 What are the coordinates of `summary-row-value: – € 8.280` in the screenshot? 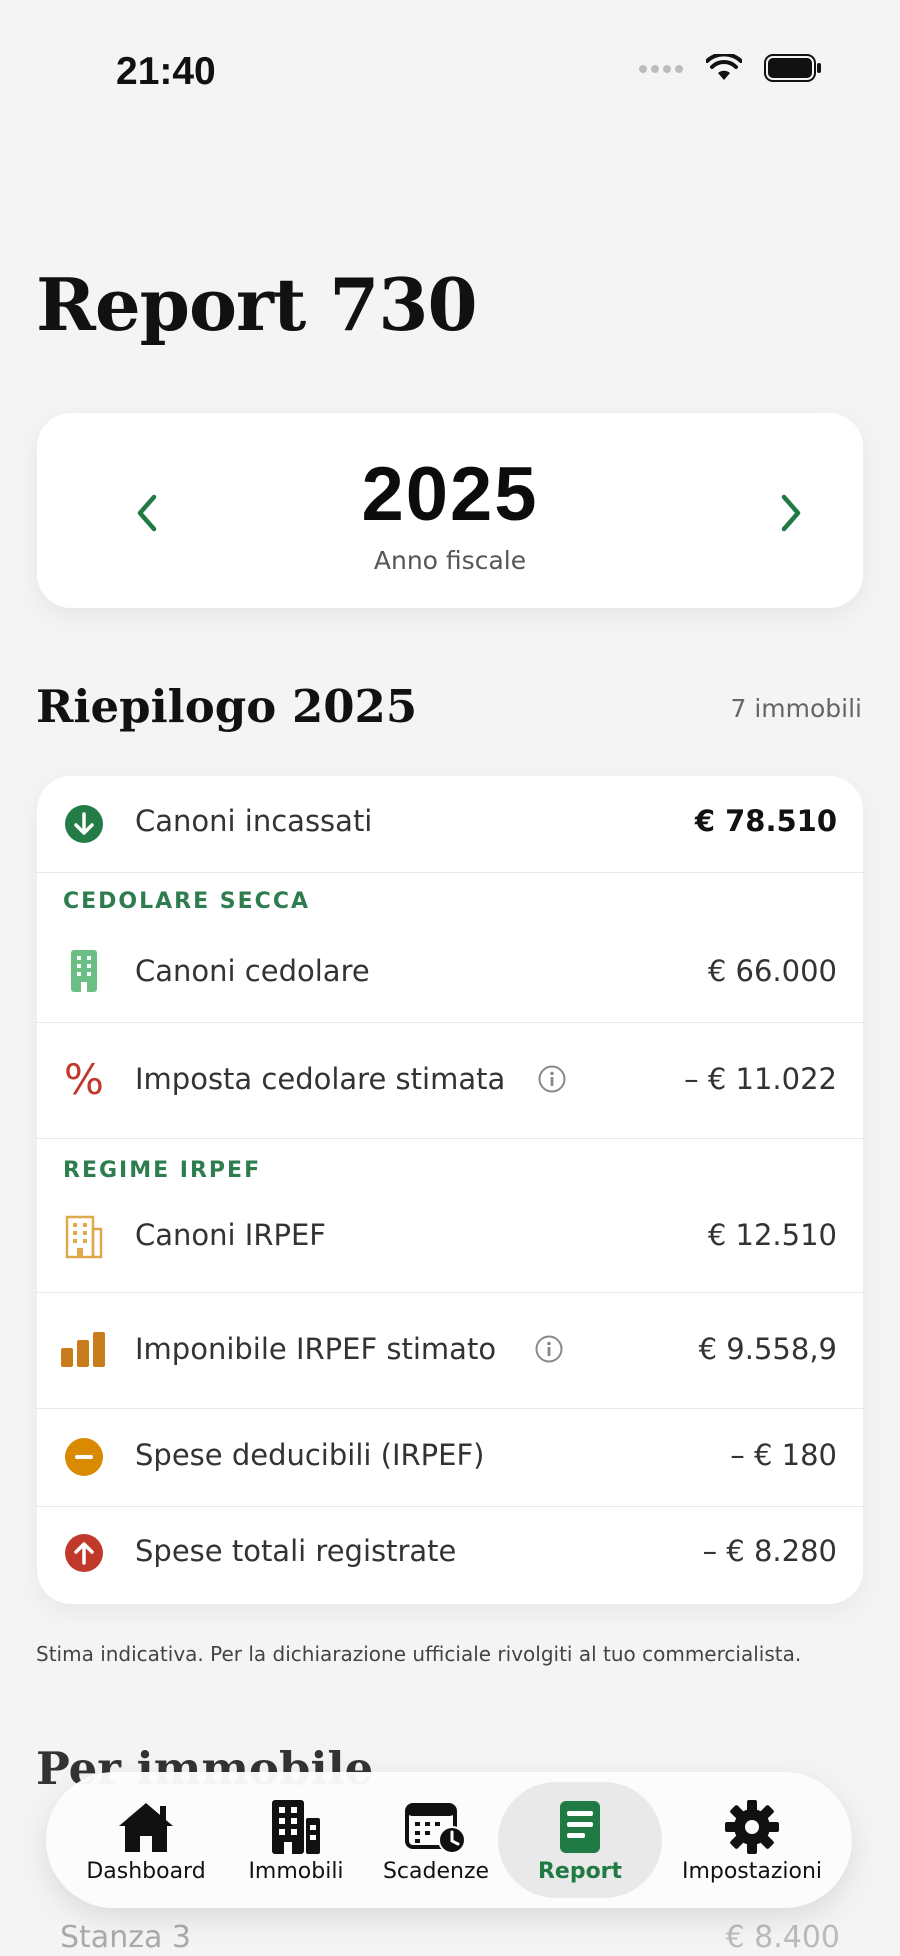 It's located at (769, 1551).